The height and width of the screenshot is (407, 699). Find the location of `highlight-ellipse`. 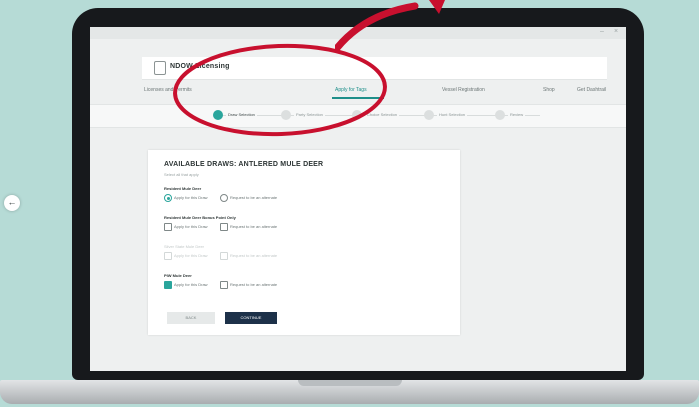

highlight-ellipse is located at coordinates (280, 90).